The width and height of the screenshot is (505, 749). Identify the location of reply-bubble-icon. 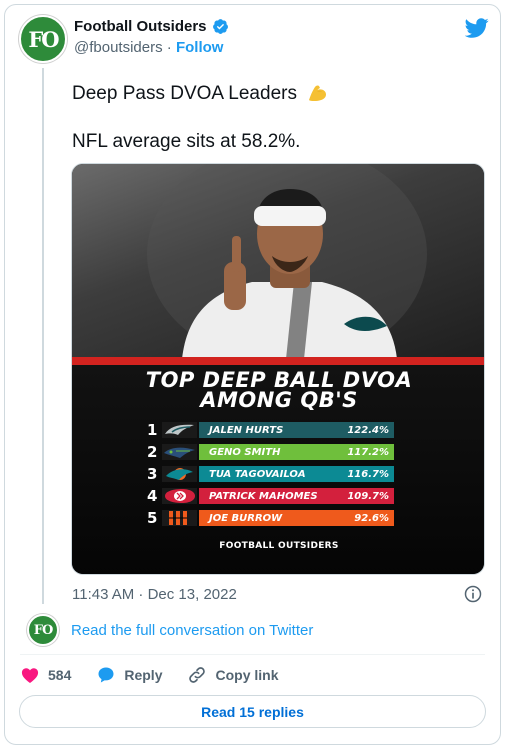
(106, 675).